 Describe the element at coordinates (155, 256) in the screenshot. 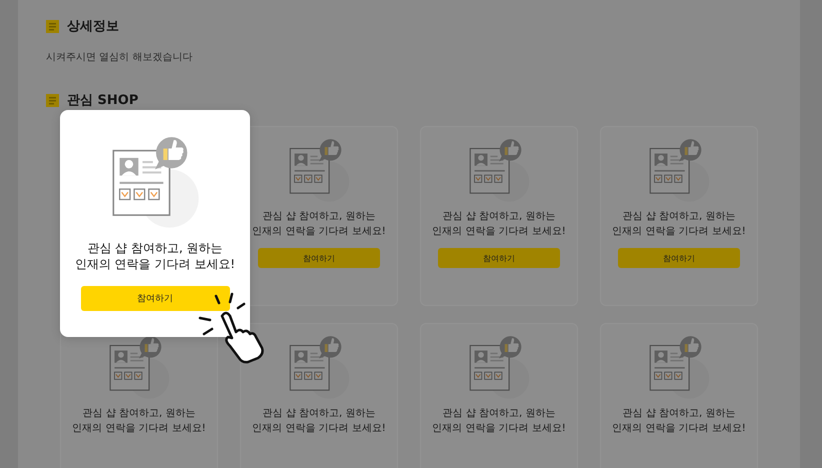

I see `popup-message: 관심 샵 참여하고, 원하는 인재의 연락을 기다려 보세요!` at that location.